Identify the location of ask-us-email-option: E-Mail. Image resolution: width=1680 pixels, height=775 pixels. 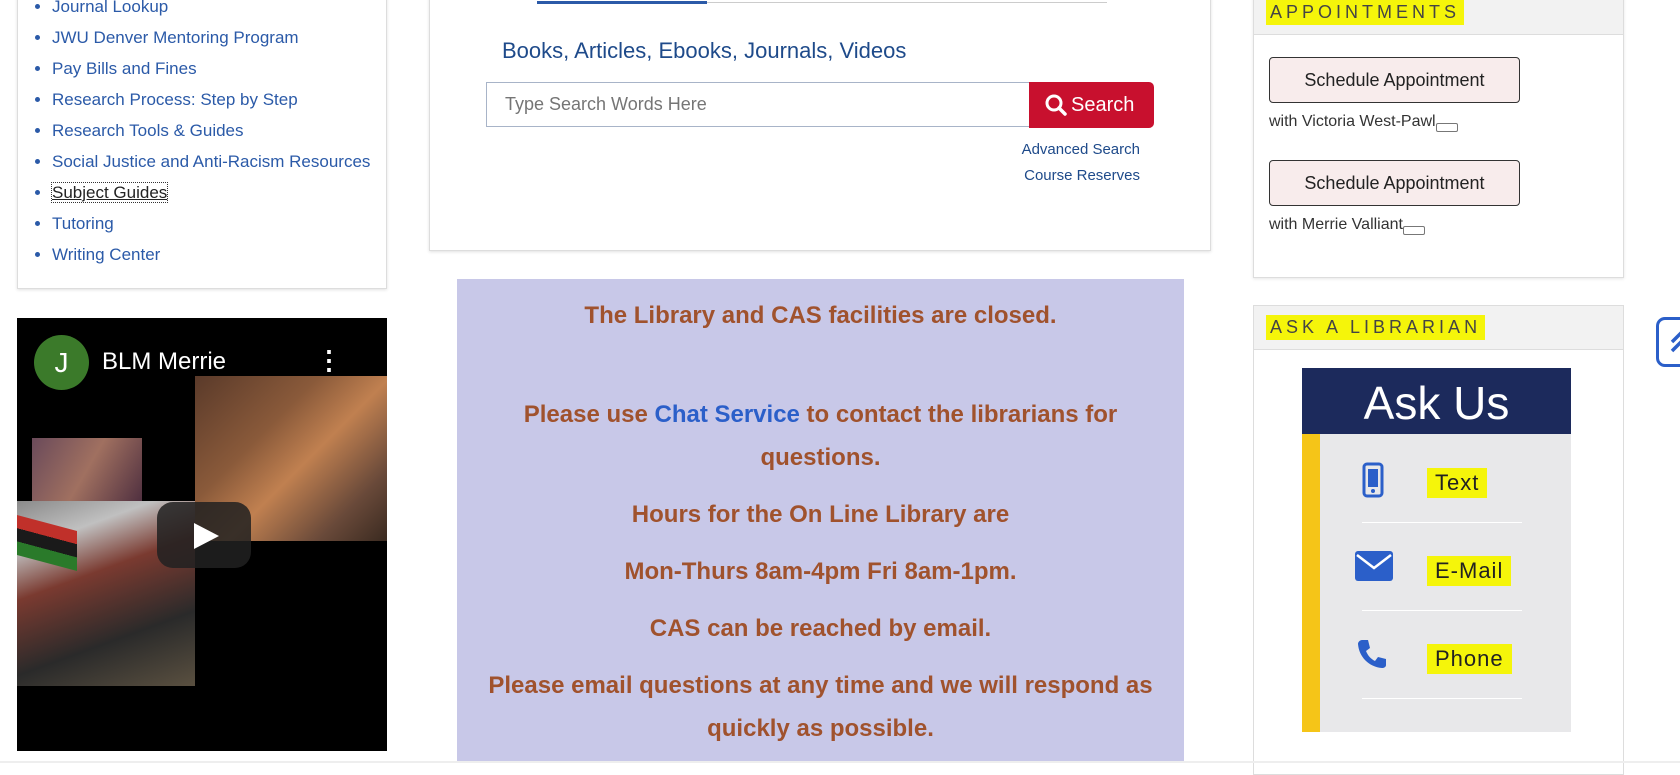
(1438, 566).